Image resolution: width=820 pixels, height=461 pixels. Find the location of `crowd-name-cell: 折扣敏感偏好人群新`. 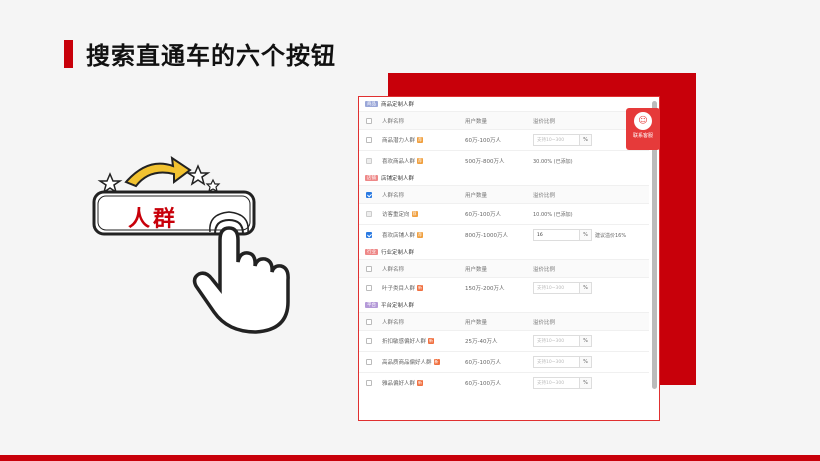

crowd-name-cell: 折扣敏感偏好人群新 is located at coordinates (423, 341).